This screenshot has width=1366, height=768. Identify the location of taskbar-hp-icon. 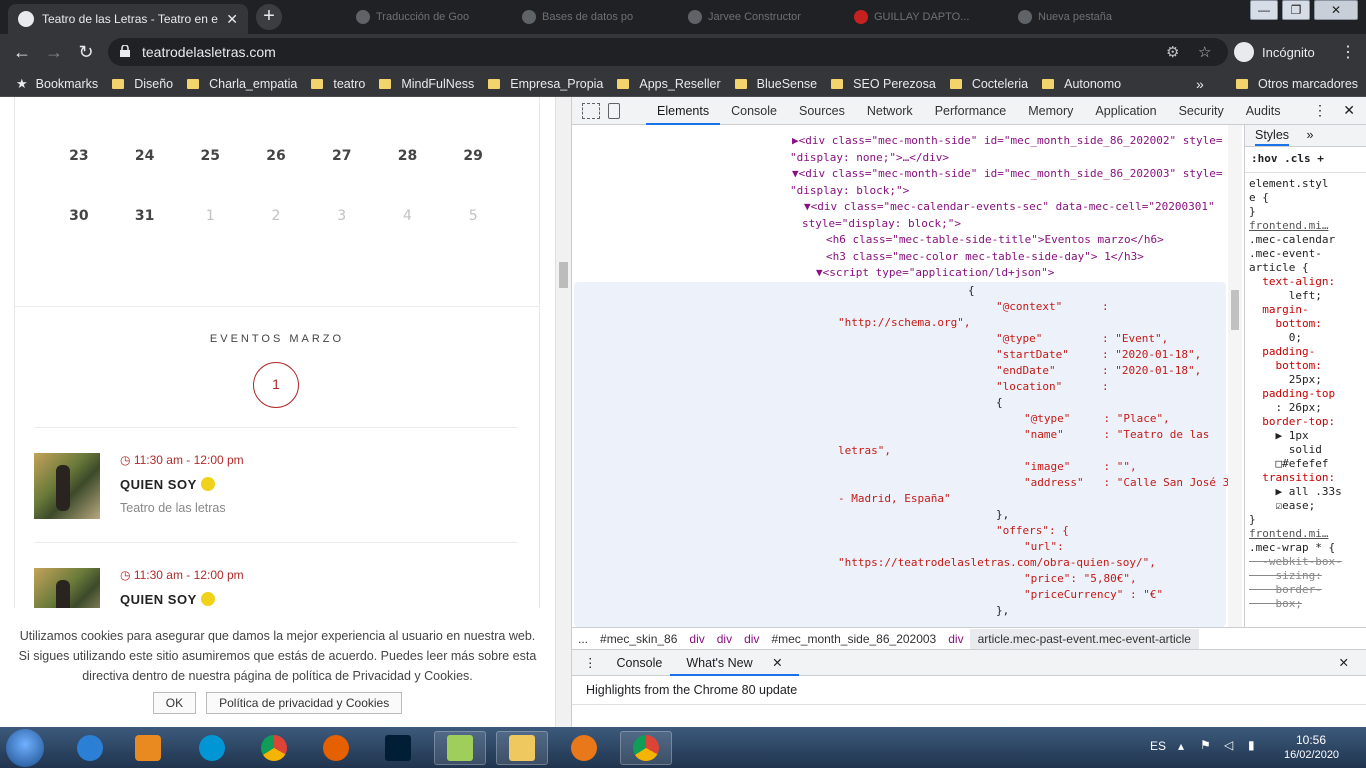
(212, 748).